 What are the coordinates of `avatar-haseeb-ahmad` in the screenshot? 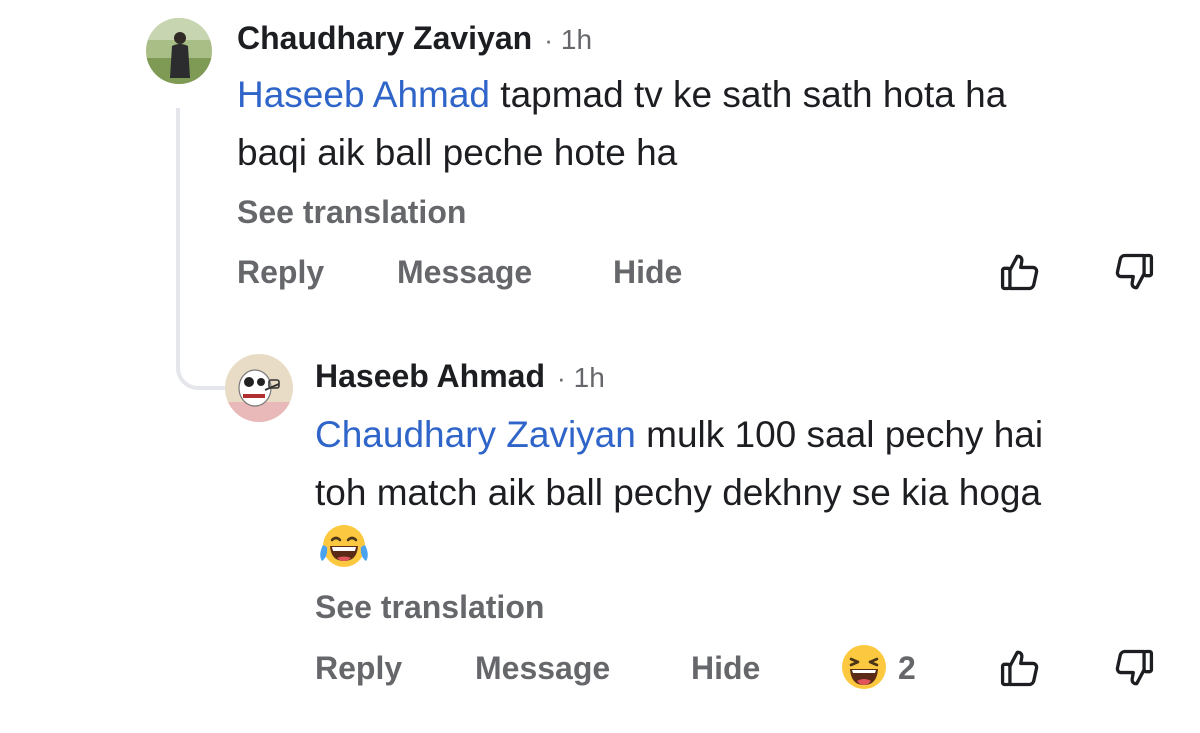 It's located at (259, 388).